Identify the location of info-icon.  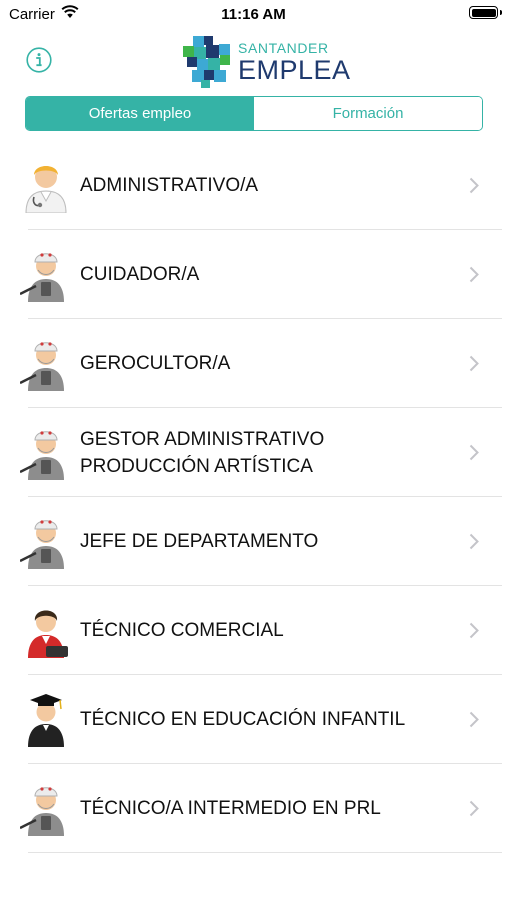
(39, 60).